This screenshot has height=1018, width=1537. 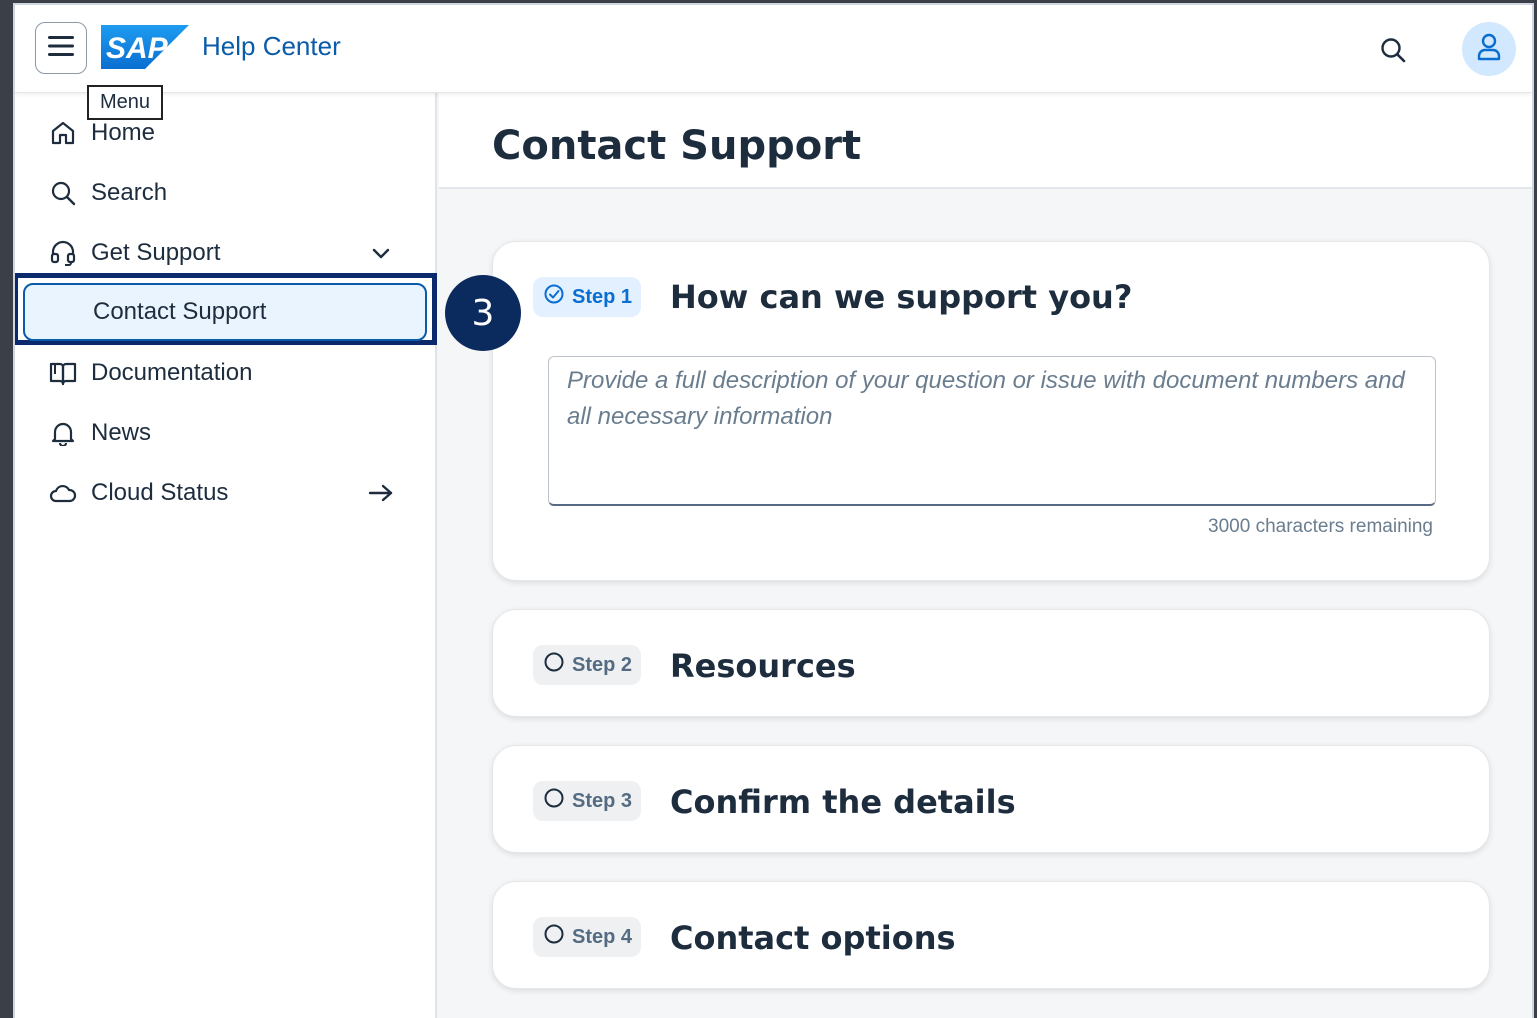 What do you see at coordinates (554, 297) in the screenshot?
I see `check-circle-icon` at bounding box center [554, 297].